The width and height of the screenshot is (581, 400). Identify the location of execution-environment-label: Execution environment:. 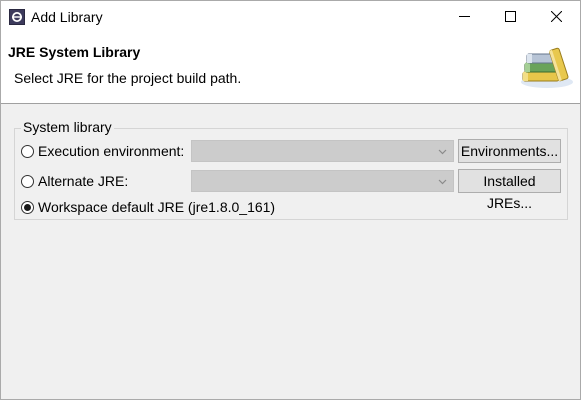
(111, 151).